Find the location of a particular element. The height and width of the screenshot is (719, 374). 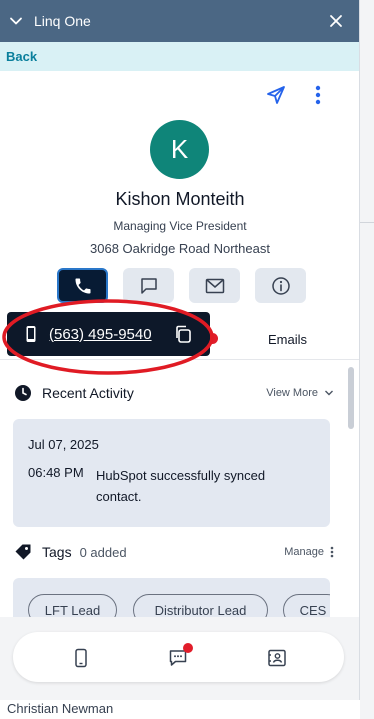

close-icon is located at coordinates (336, 21).